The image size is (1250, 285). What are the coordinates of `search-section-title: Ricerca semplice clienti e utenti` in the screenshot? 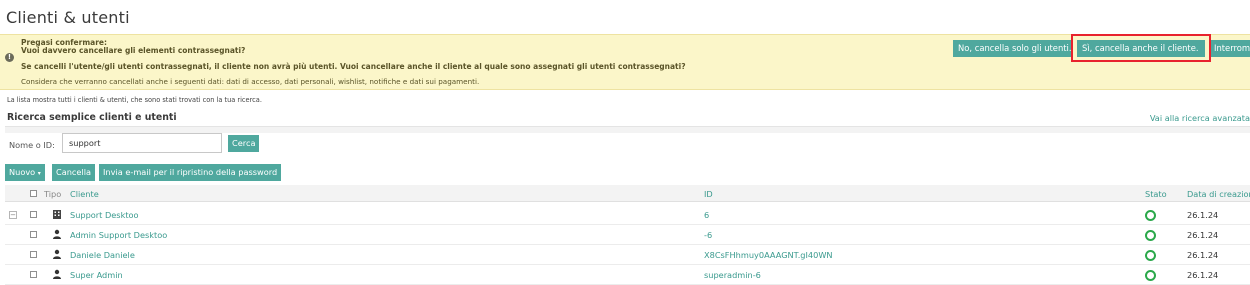 It's located at (92, 117).